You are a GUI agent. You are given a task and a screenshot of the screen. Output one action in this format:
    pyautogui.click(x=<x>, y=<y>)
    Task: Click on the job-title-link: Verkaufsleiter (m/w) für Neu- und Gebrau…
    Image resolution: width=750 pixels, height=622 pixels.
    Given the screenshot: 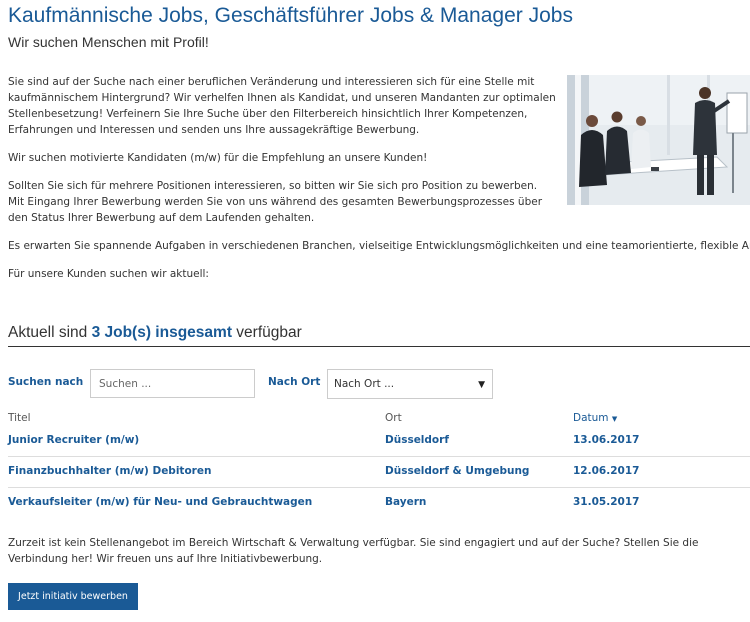 What is the action you would take?
    pyautogui.click(x=160, y=502)
    